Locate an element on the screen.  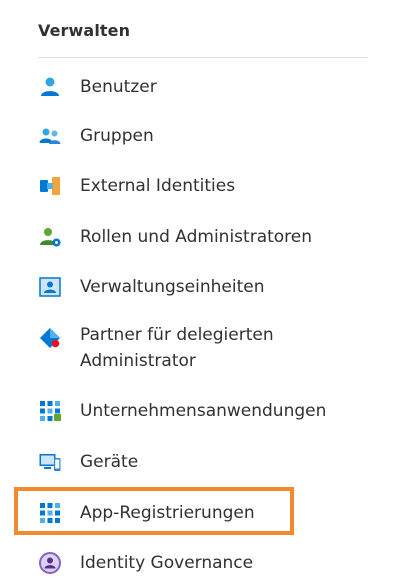
nav-item-identity-governance: Identity Governance is located at coordinates (208, 563).